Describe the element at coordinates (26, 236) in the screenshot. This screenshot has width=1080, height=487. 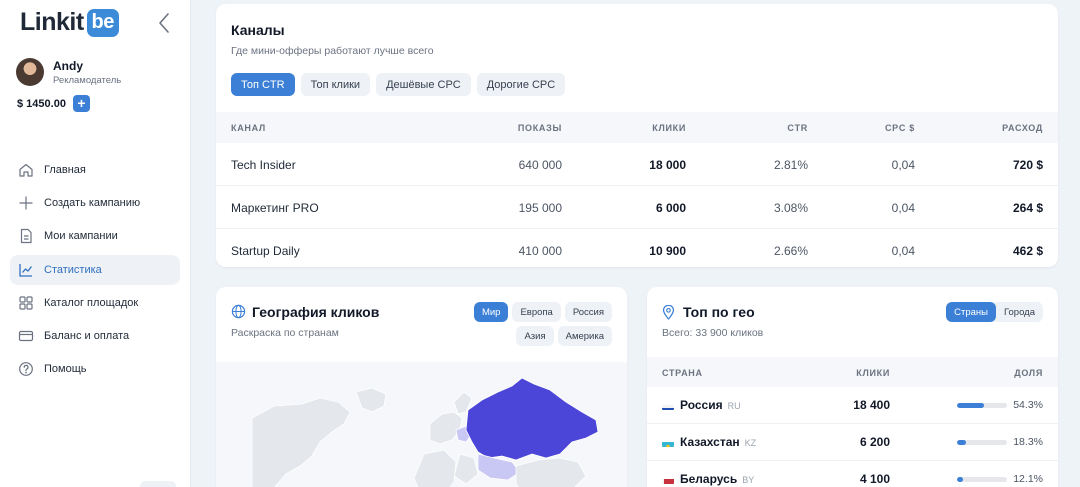
I see `document-icon` at that location.